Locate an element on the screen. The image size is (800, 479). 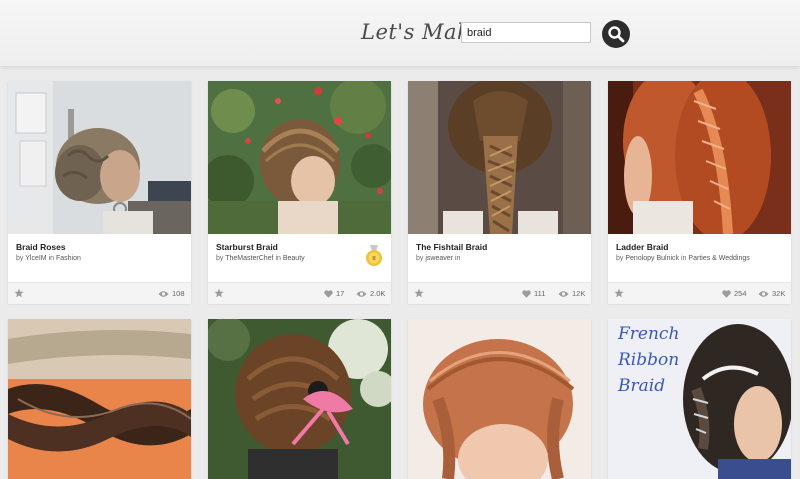
card-footer: 108 is located at coordinates (99, 293).